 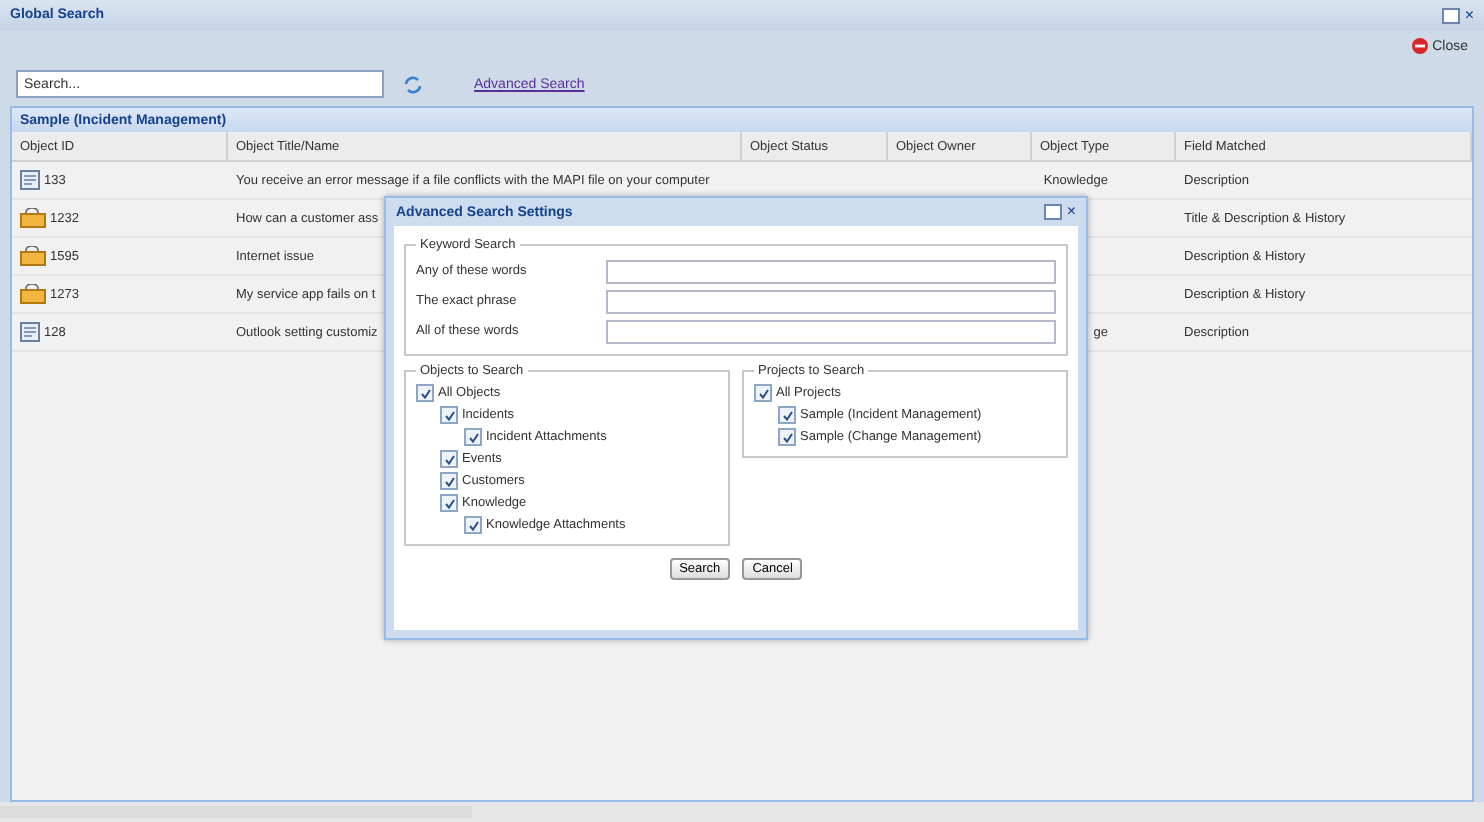 What do you see at coordinates (1420, 46) in the screenshot?
I see `close-icon` at bounding box center [1420, 46].